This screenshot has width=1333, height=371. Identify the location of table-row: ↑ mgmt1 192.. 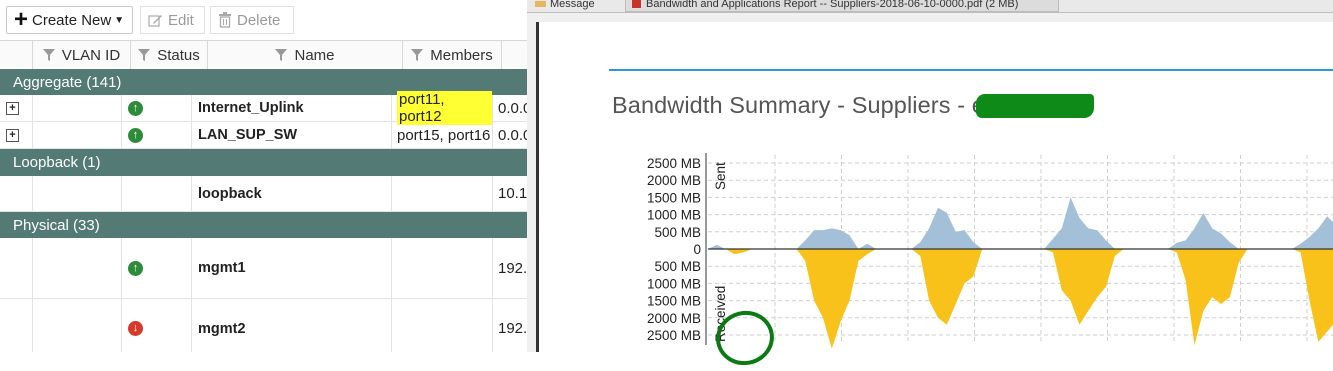
(263, 268).